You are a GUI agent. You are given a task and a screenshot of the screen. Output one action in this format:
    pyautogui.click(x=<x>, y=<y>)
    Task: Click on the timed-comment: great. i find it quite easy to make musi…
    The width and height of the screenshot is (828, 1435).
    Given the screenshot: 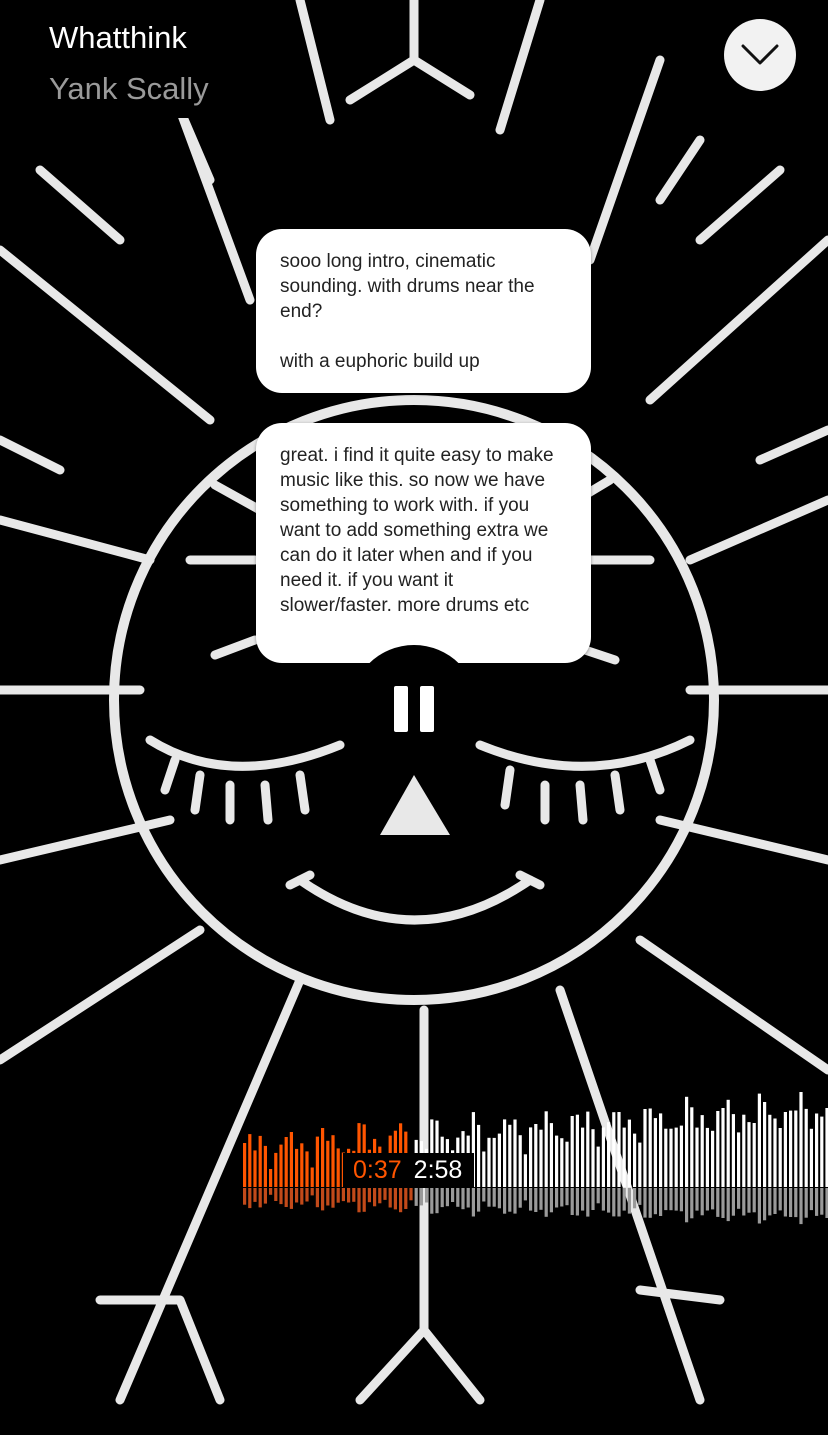 What is the action you would take?
    pyautogui.click(x=423, y=543)
    